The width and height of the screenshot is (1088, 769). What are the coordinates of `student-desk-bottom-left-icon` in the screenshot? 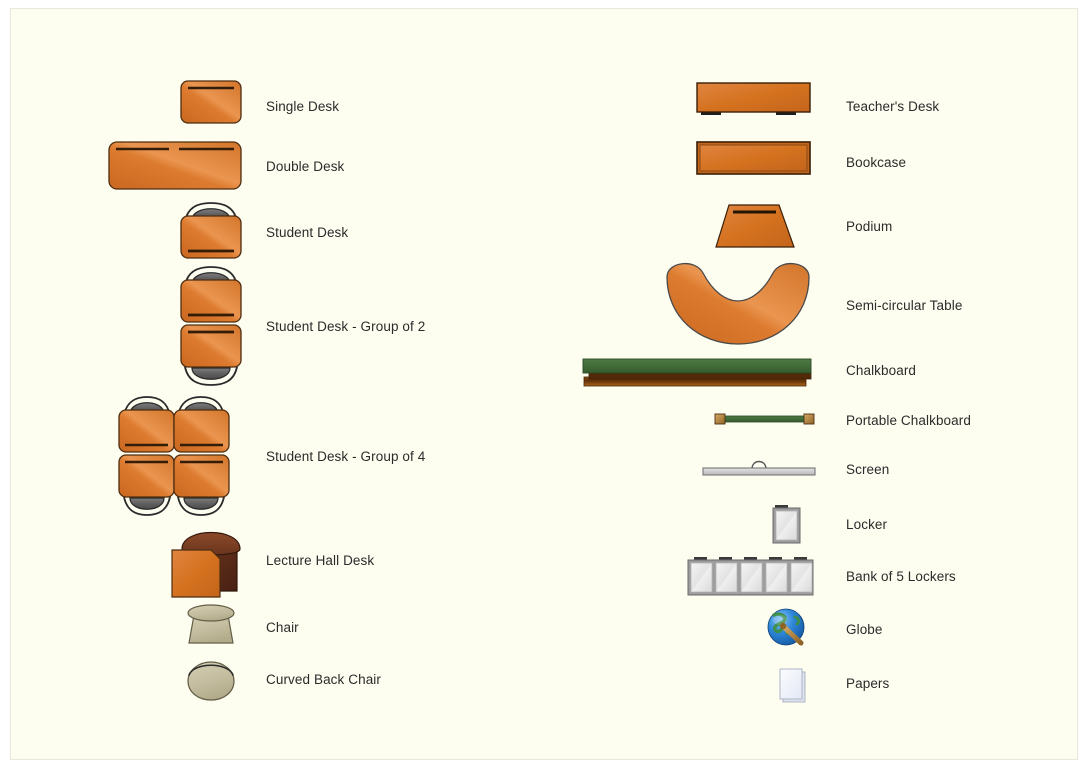 It's located at (146, 476).